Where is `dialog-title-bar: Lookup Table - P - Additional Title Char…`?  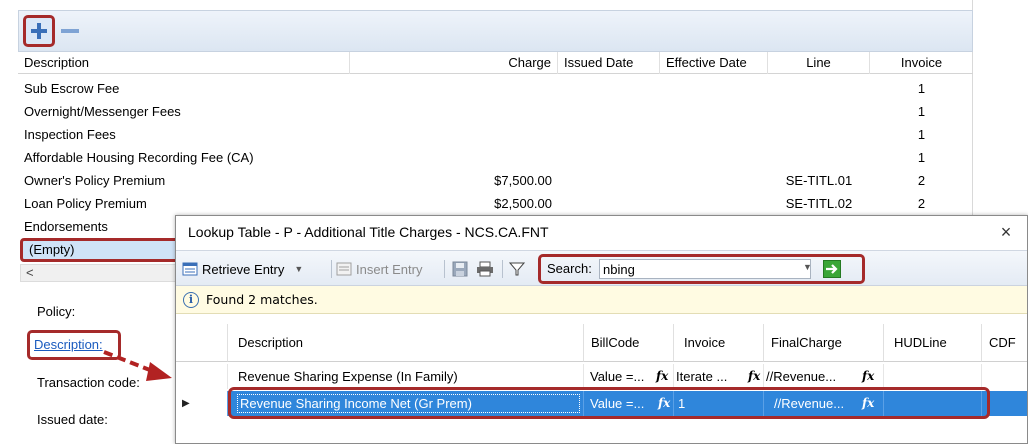 dialog-title-bar: Lookup Table - P - Additional Title Char… is located at coordinates (601, 233).